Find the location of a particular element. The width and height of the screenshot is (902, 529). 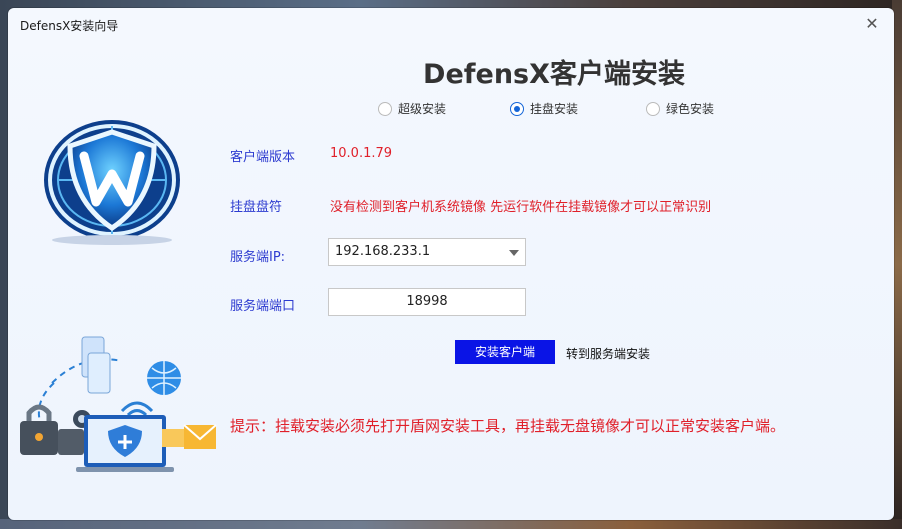

server-port-value: 18998 is located at coordinates (427, 301).